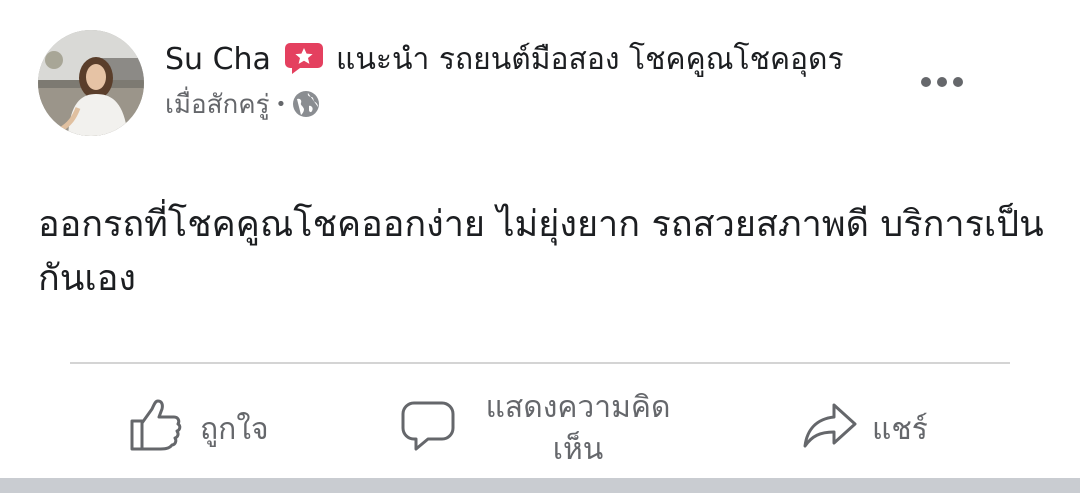  What do you see at coordinates (830, 429) in the screenshot?
I see `share-arrow-icon` at bounding box center [830, 429].